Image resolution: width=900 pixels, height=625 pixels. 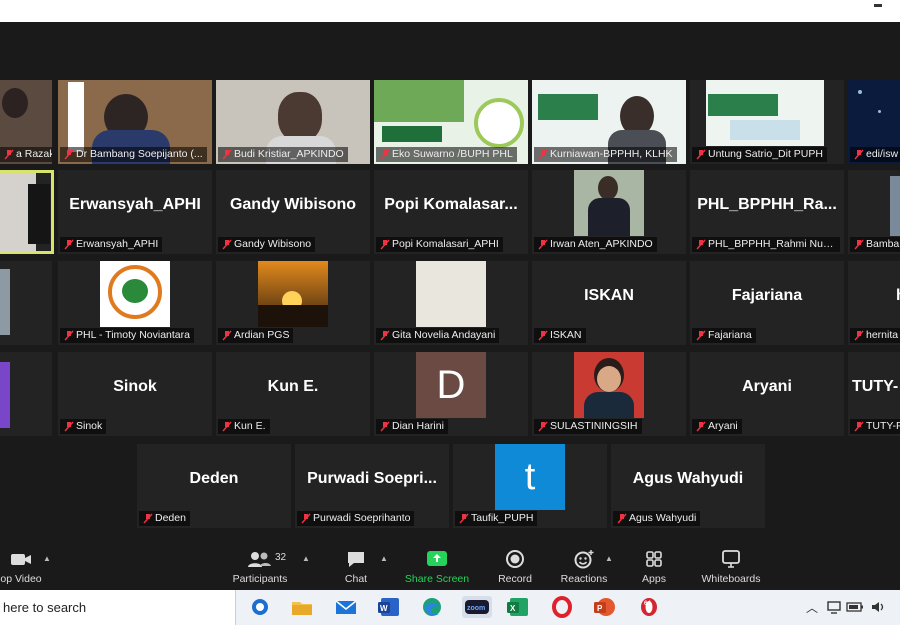 I want to click on participant-display-name: Aryani, so click(x=767, y=386).